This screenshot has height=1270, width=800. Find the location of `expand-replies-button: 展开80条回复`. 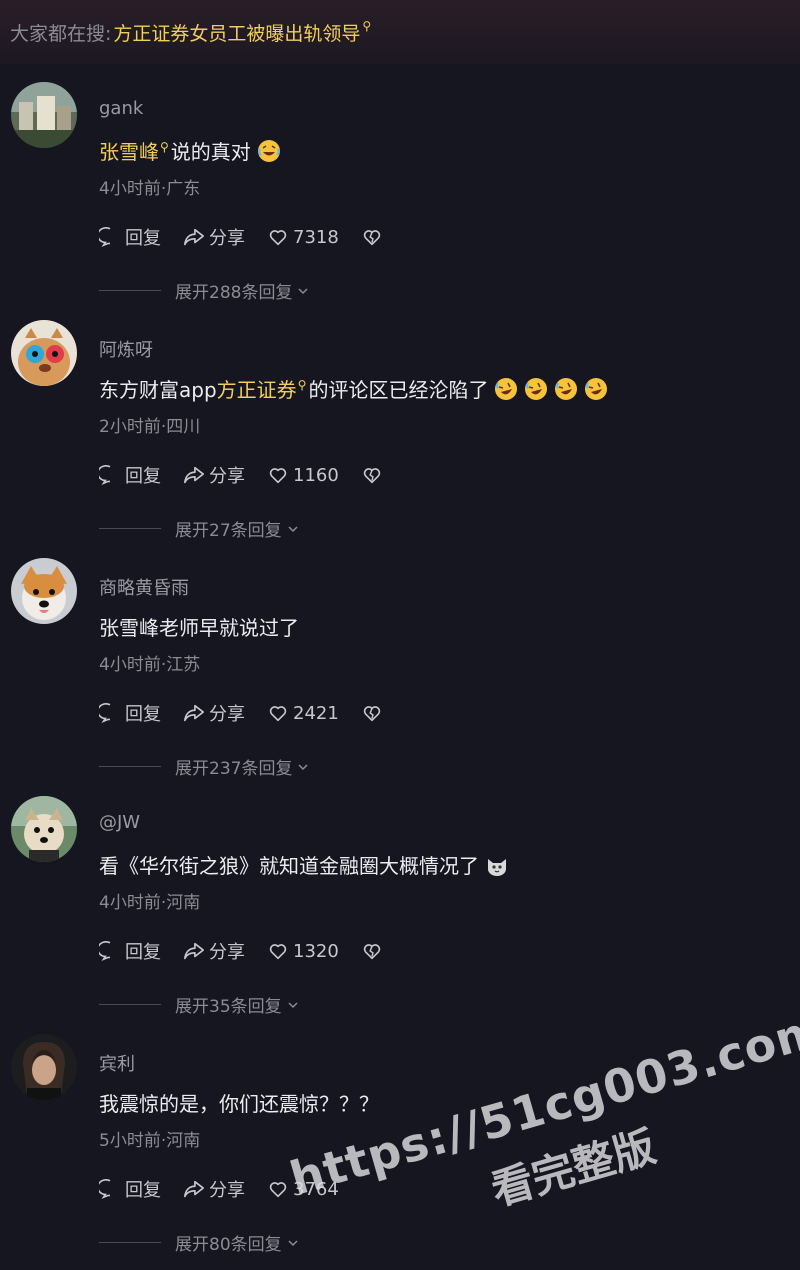

expand-replies-button: 展开80条回复 is located at coordinates (199, 1242).